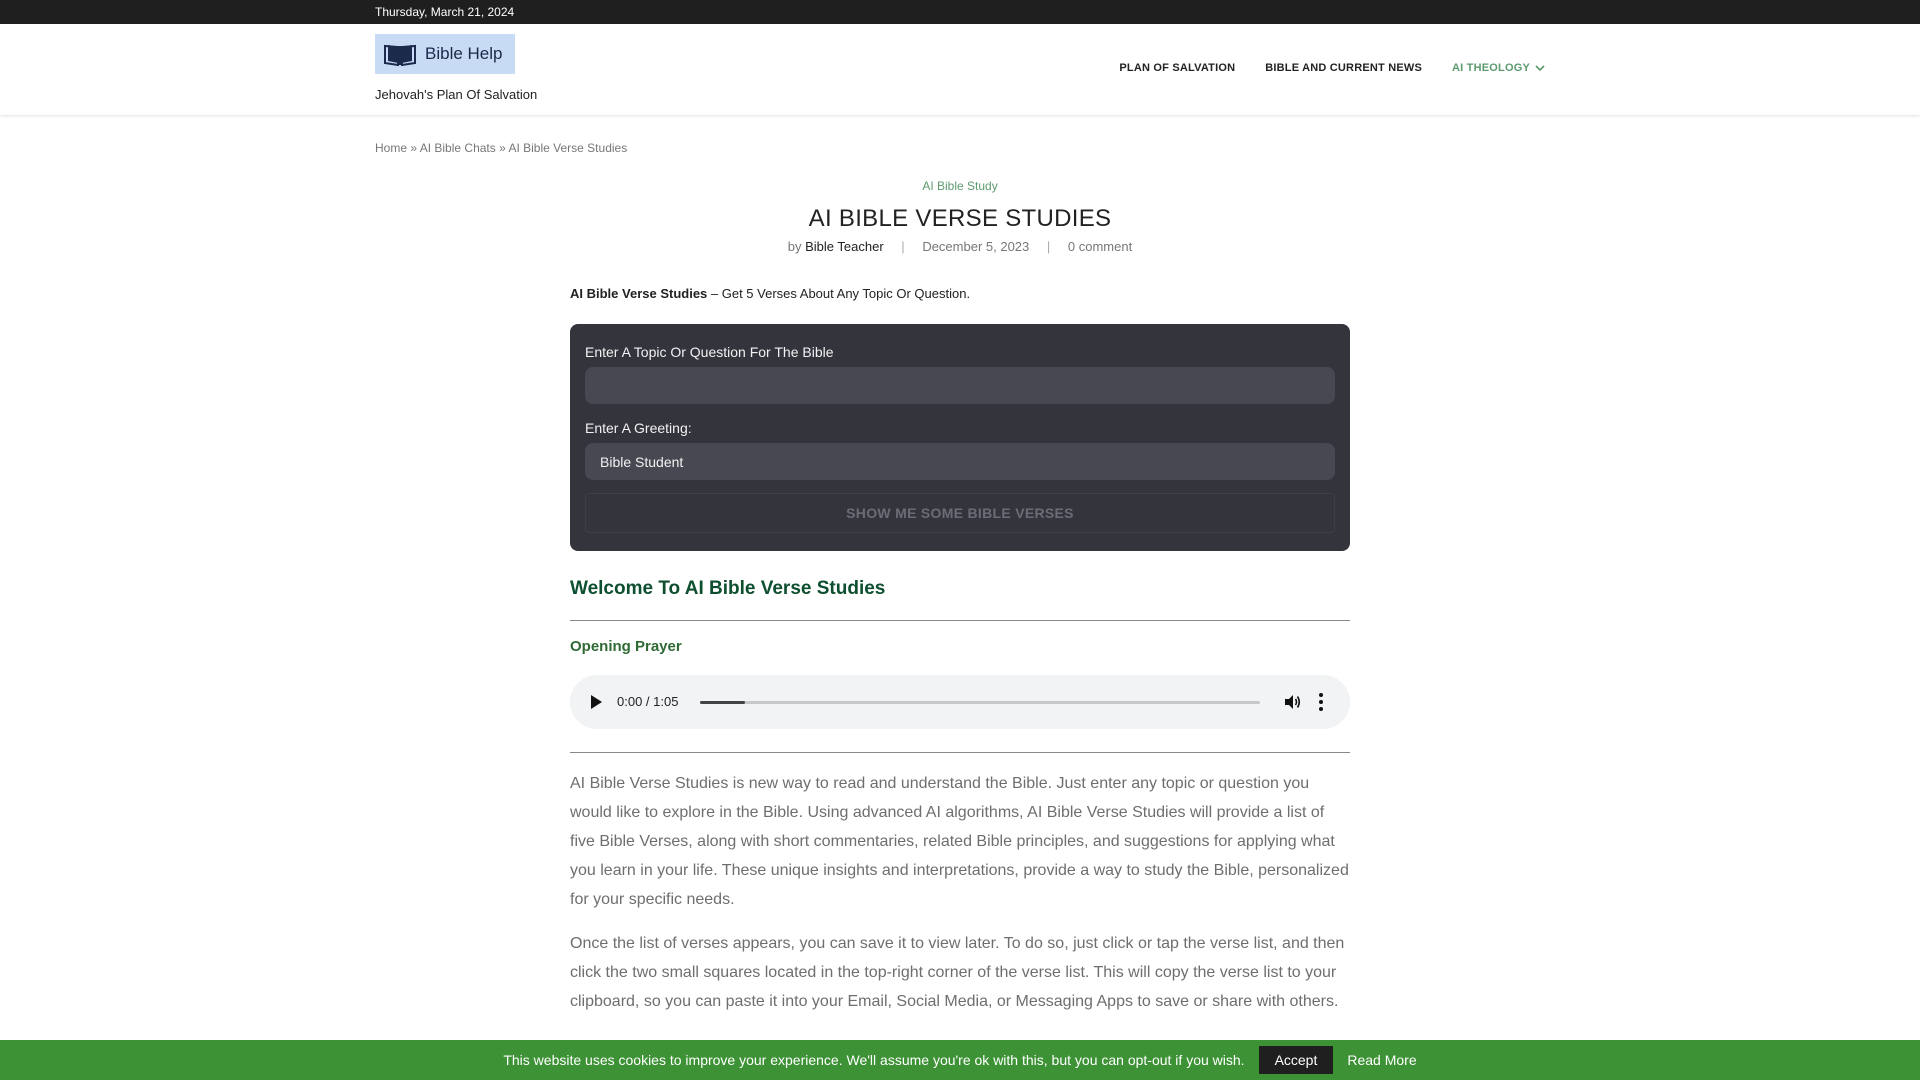 The height and width of the screenshot is (1080, 1920). Describe the element at coordinates (445, 12) in the screenshot. I see `current-date: Thursday, March 21, 2024` at that location.